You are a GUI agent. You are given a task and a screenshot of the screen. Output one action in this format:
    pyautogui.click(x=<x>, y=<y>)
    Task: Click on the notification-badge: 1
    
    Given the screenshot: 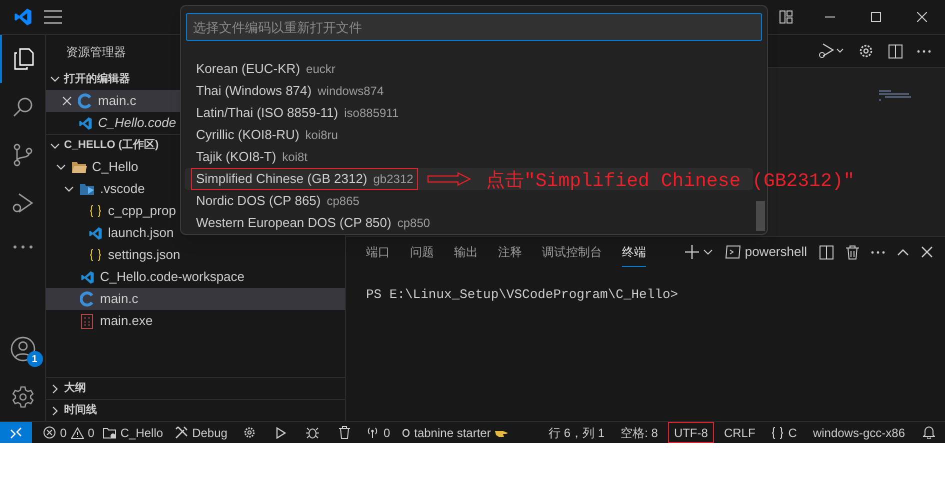 What is the action you would take?
    pyautogui.click(x=34, y=359)
    